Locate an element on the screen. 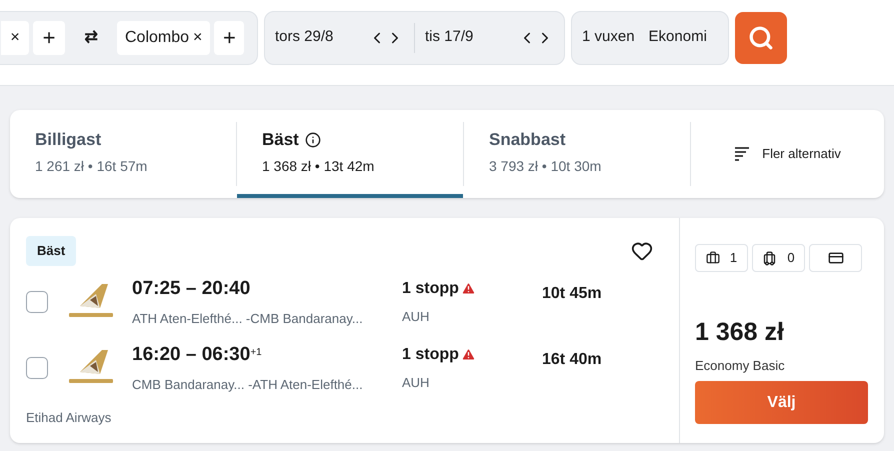  search-icon is located at coordinates (761, 37).